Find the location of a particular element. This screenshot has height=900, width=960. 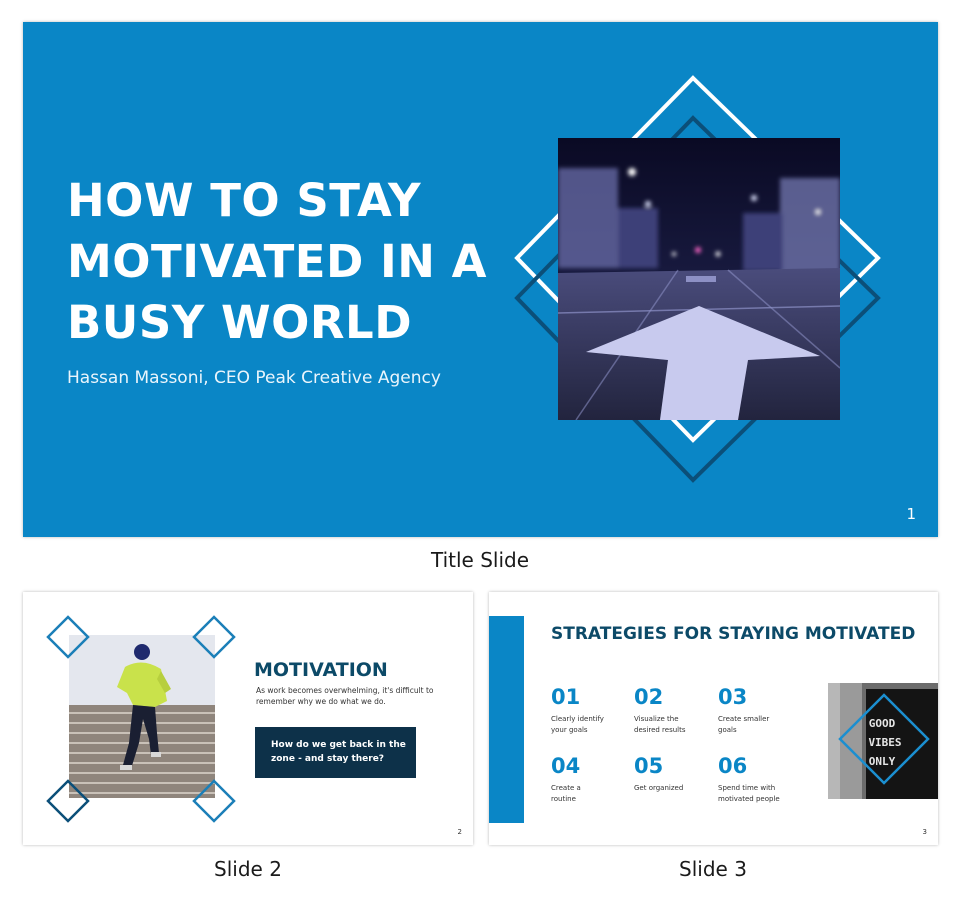

strategy-item: 03 Create smaller goals is located at coordinates (758, 711).